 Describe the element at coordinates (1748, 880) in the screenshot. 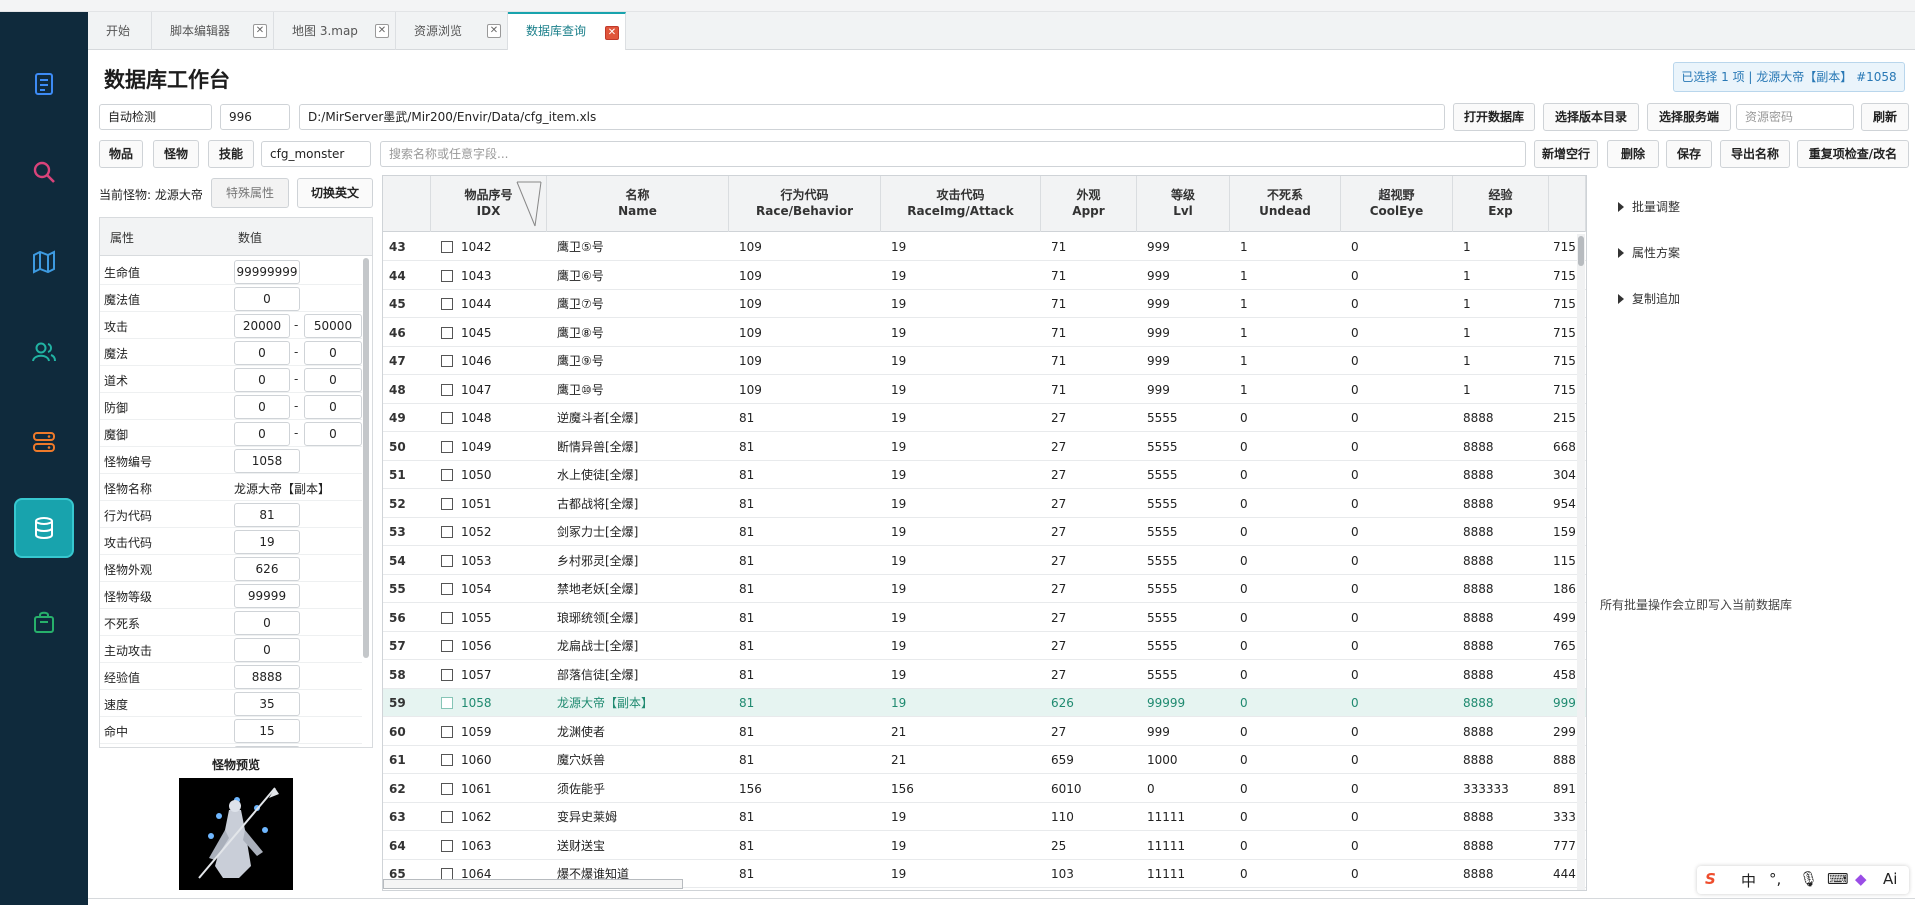

I see `ime-language: 中` at that location.